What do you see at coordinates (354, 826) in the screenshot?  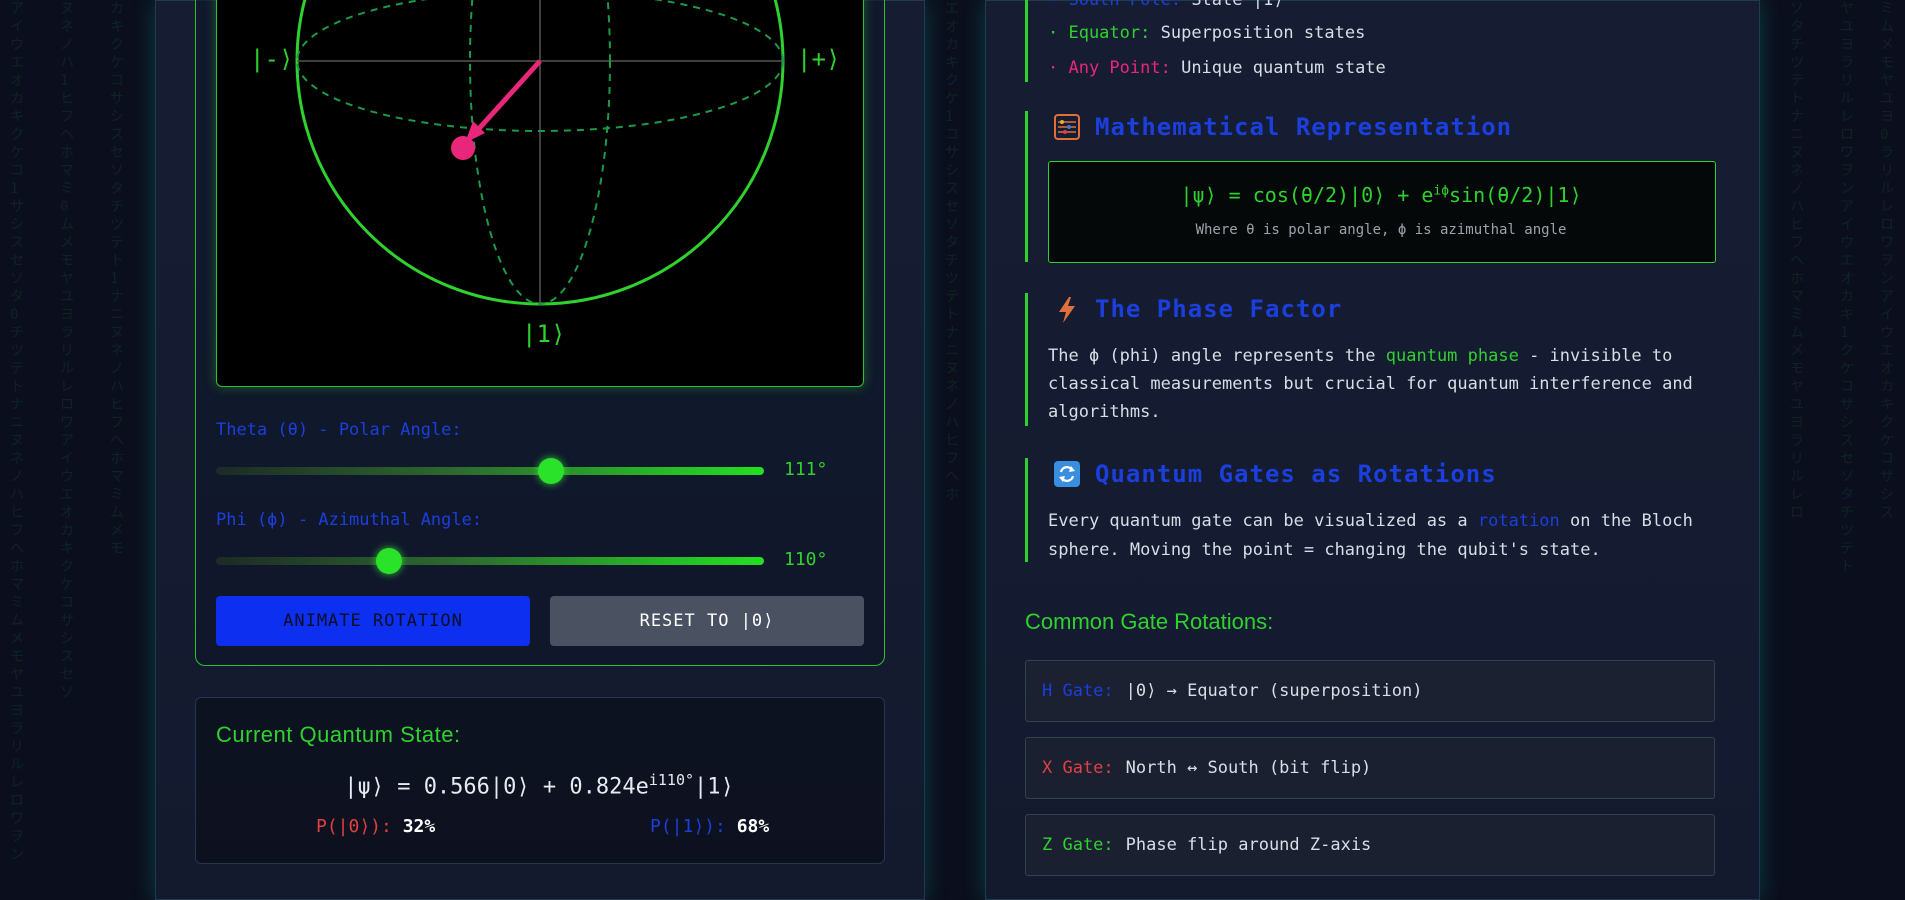 I see `prob-zero-label: P(|0⟩):` at bounding box center [354, 826].